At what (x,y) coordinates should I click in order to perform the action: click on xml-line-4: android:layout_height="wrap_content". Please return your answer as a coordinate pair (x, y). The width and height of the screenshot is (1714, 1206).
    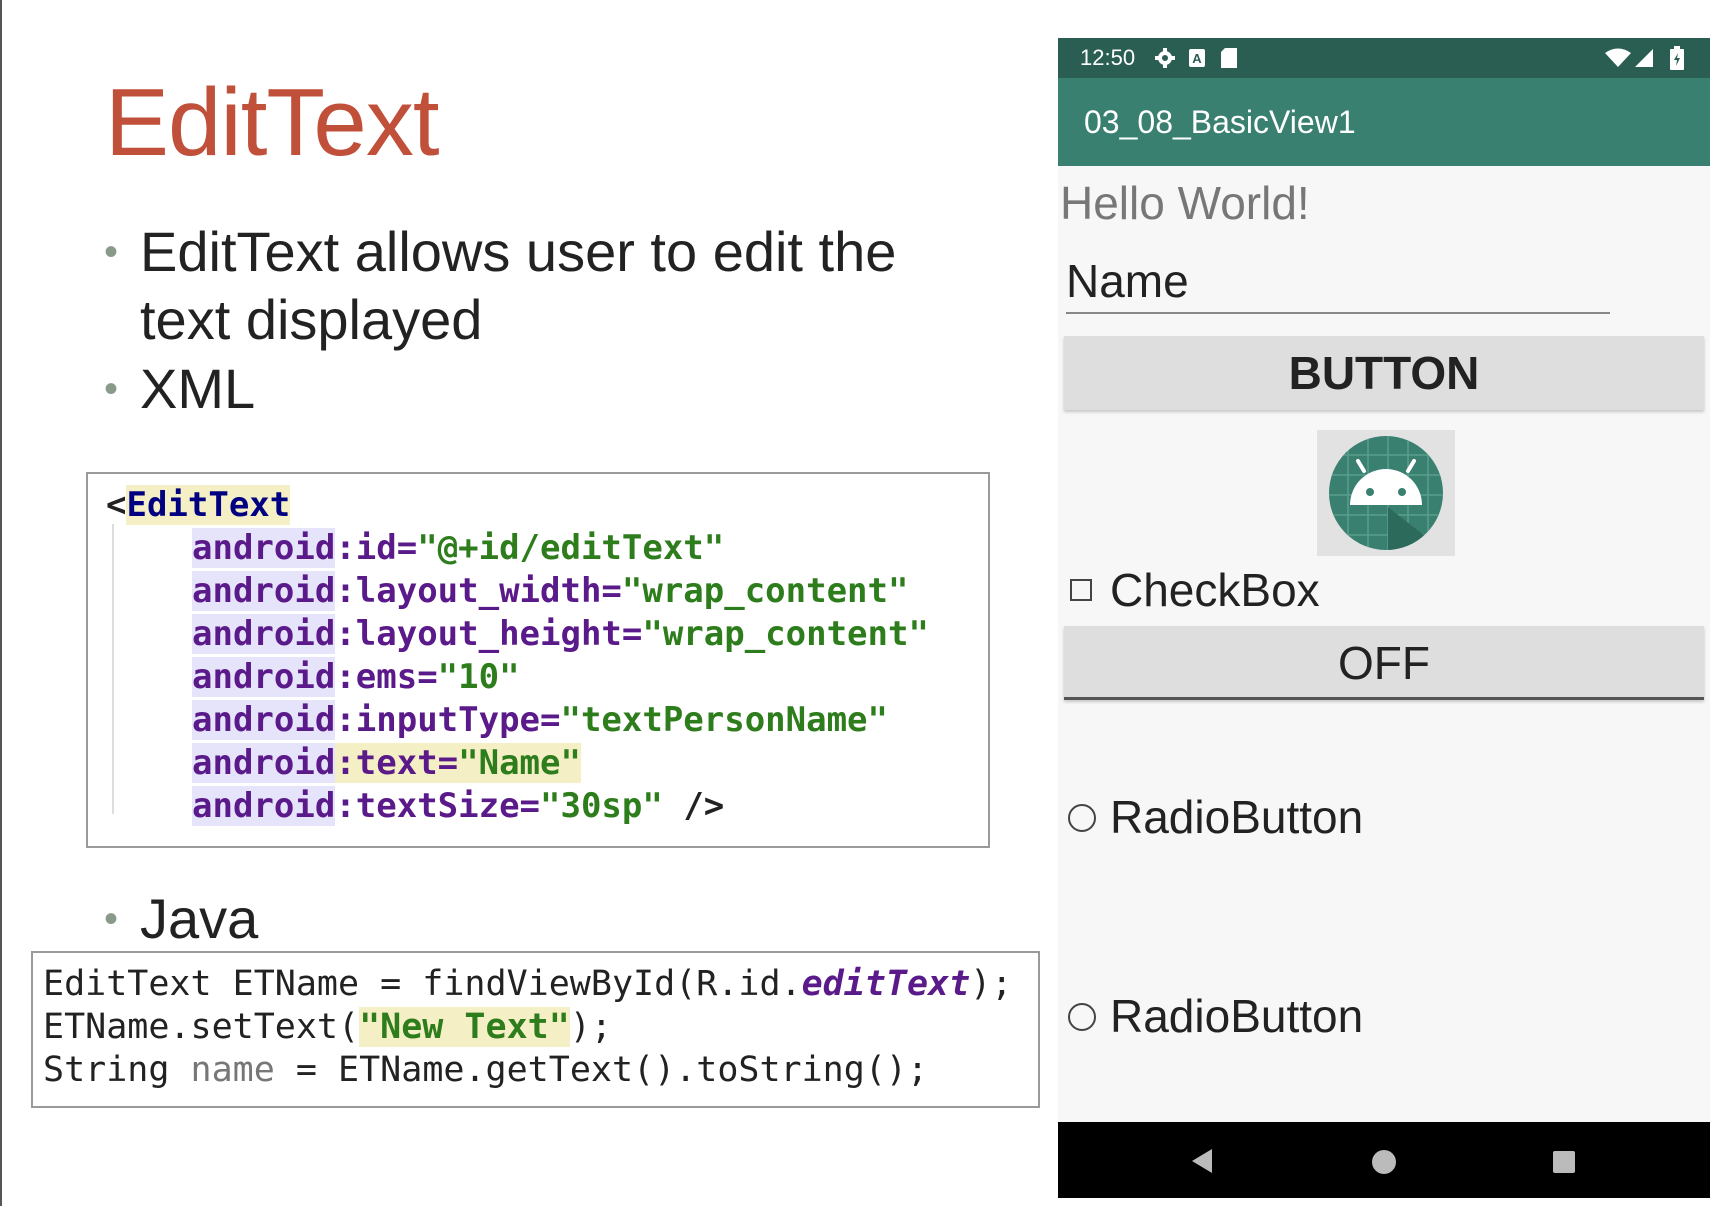
    Looking at the image, I should click on (560, 634).